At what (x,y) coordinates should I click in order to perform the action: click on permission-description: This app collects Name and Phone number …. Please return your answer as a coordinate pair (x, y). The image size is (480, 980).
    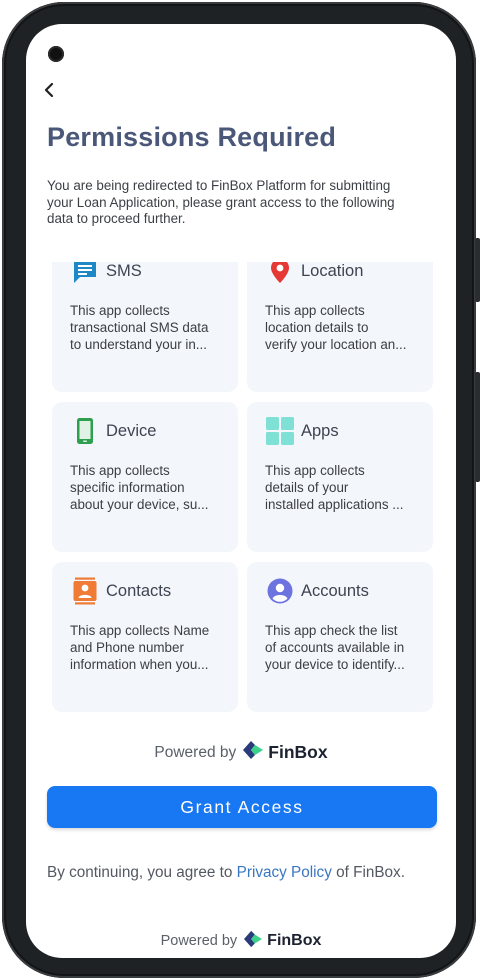
    Looking at the image, I should click on (147, 648).